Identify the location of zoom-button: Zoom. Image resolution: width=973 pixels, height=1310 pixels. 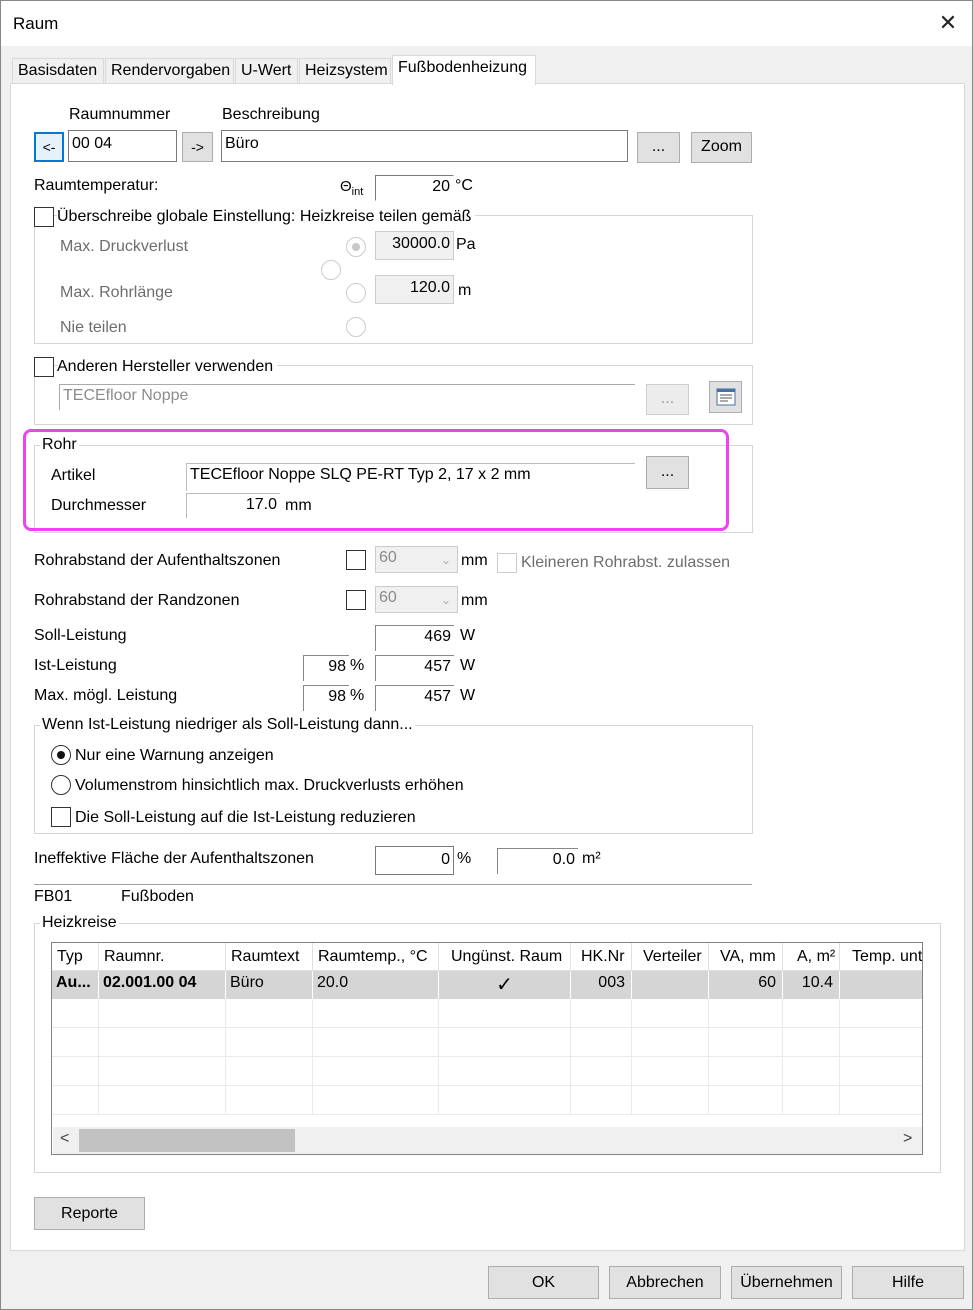
(721, 147).